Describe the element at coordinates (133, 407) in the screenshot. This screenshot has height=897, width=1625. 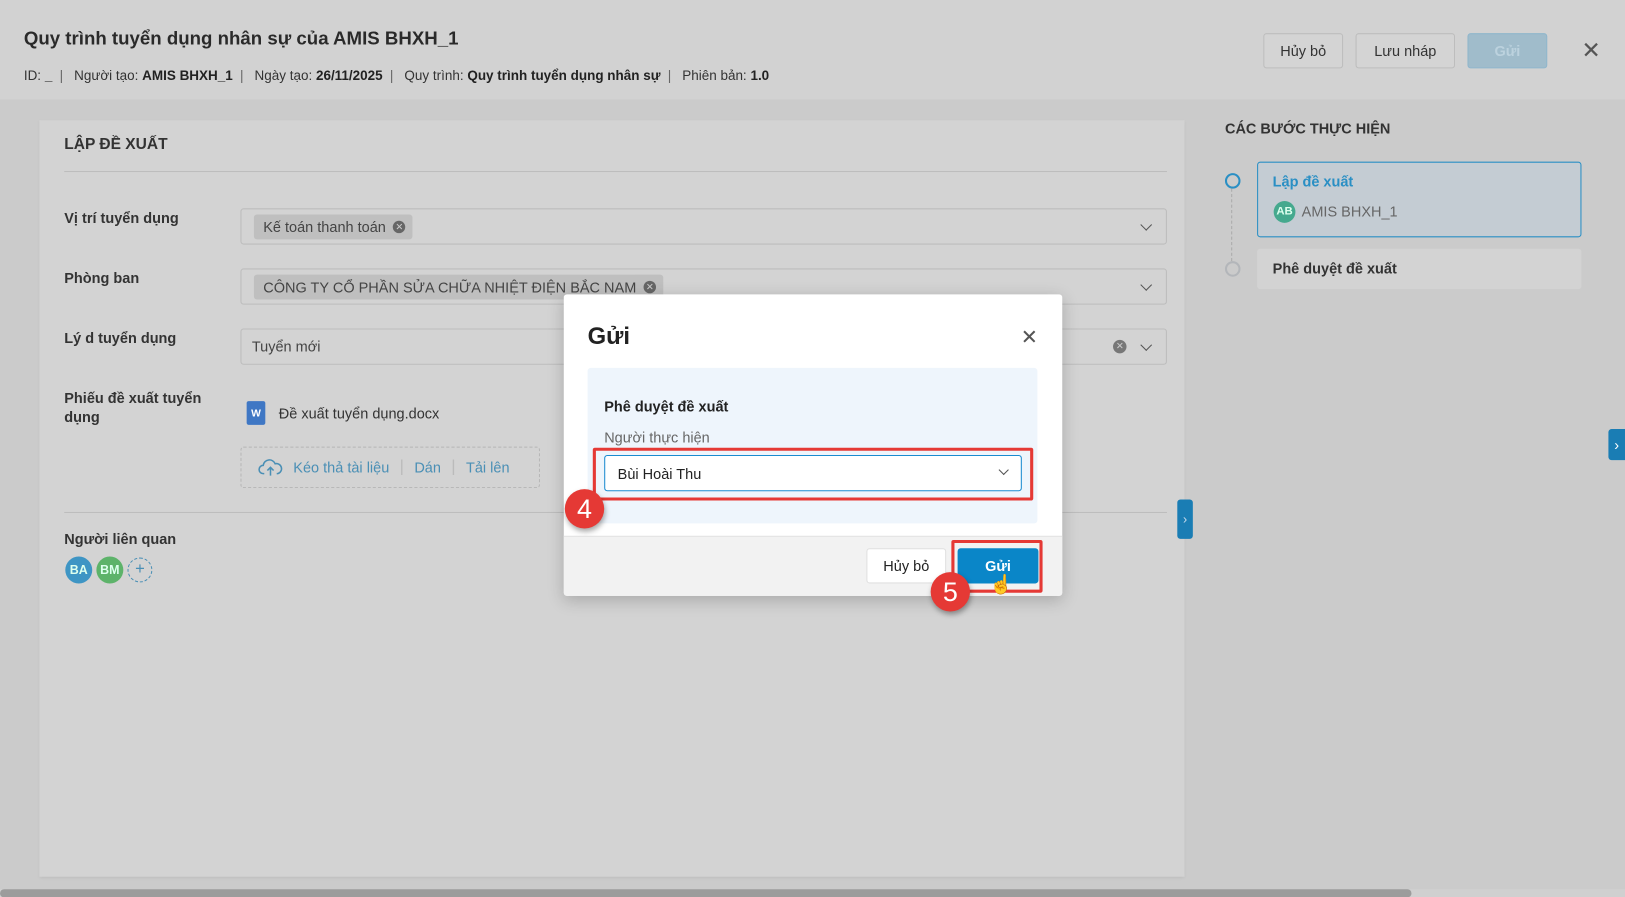
I see `attachment-label: Phiếu đề xuất tuyển dụng` at that location.